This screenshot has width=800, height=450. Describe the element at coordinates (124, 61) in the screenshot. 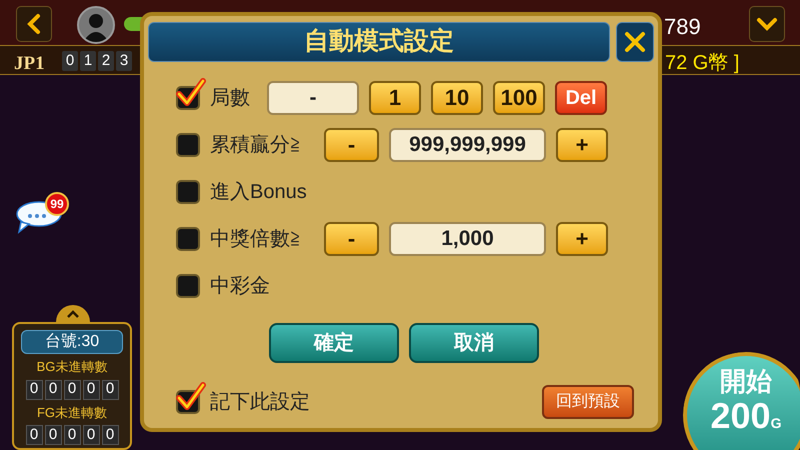

I see `jackpot-digit: 3` at that location.